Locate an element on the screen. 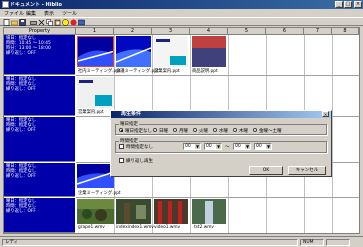  radio-label: 月曜 is located at coordinates (183, 131).